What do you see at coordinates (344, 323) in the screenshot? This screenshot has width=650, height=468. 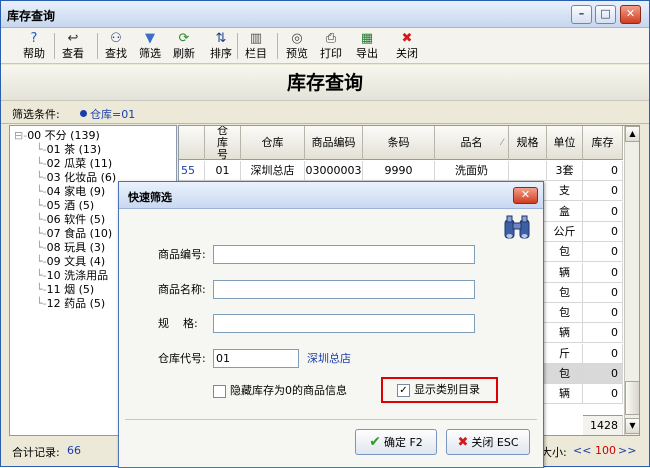 I see `spec-input` at bounding box center [344, 323].